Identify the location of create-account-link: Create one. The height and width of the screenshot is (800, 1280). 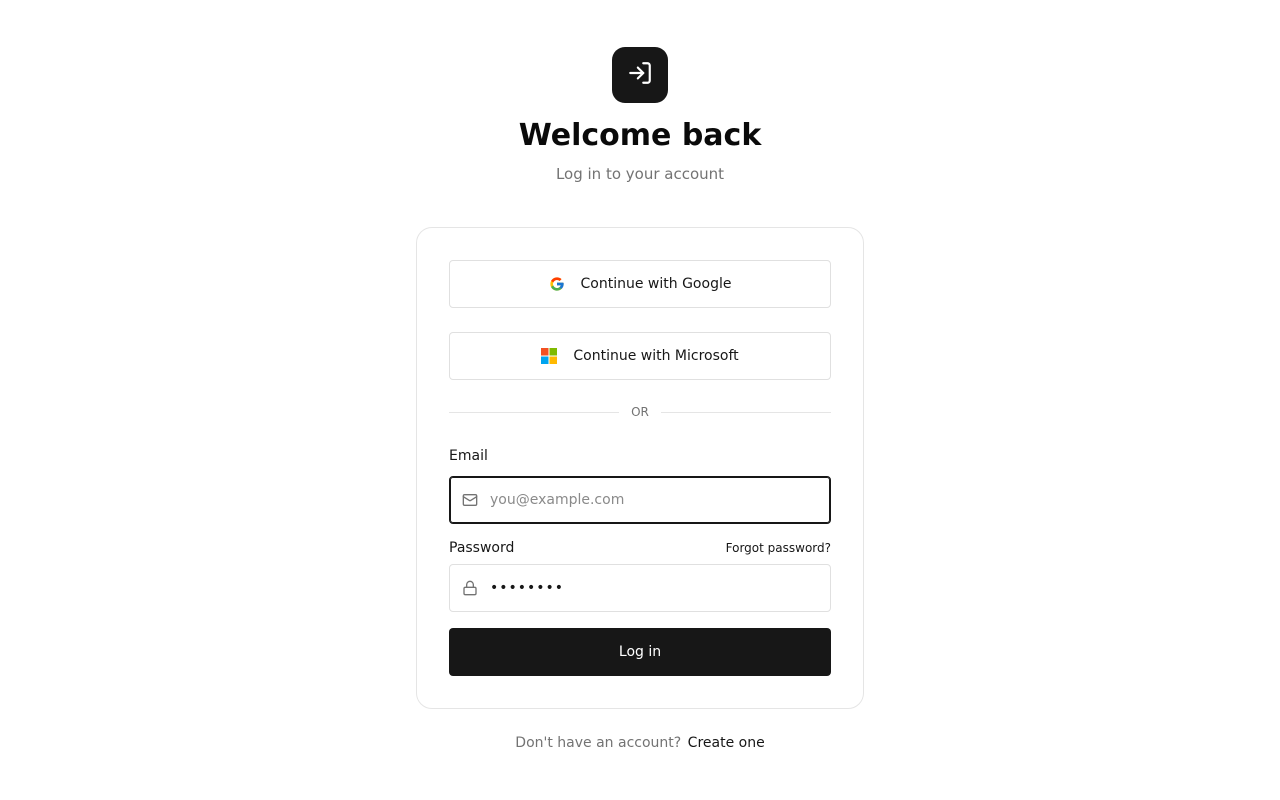
(726, 743).